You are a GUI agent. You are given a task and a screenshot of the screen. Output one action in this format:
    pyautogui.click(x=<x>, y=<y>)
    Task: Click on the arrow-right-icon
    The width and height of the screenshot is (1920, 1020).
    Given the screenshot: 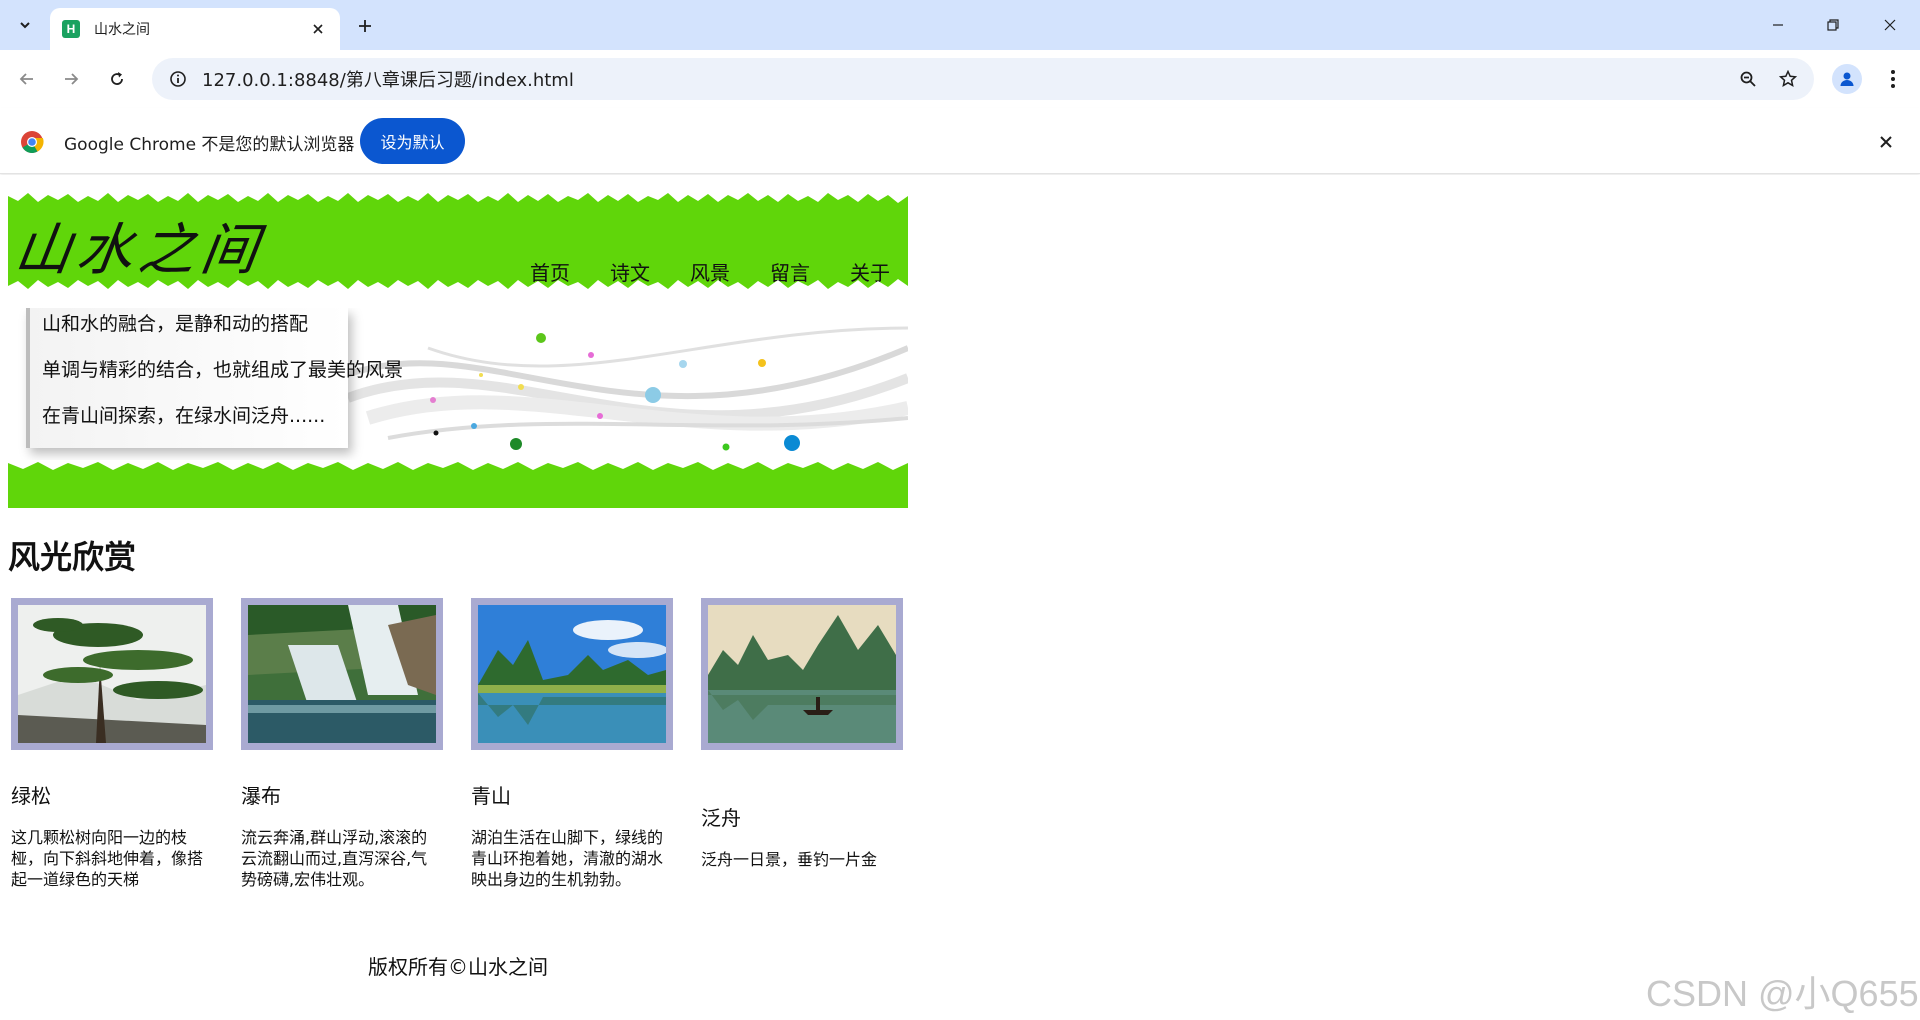 What is the action you would take?
    pyautogui.click(x=72, y=79)
    